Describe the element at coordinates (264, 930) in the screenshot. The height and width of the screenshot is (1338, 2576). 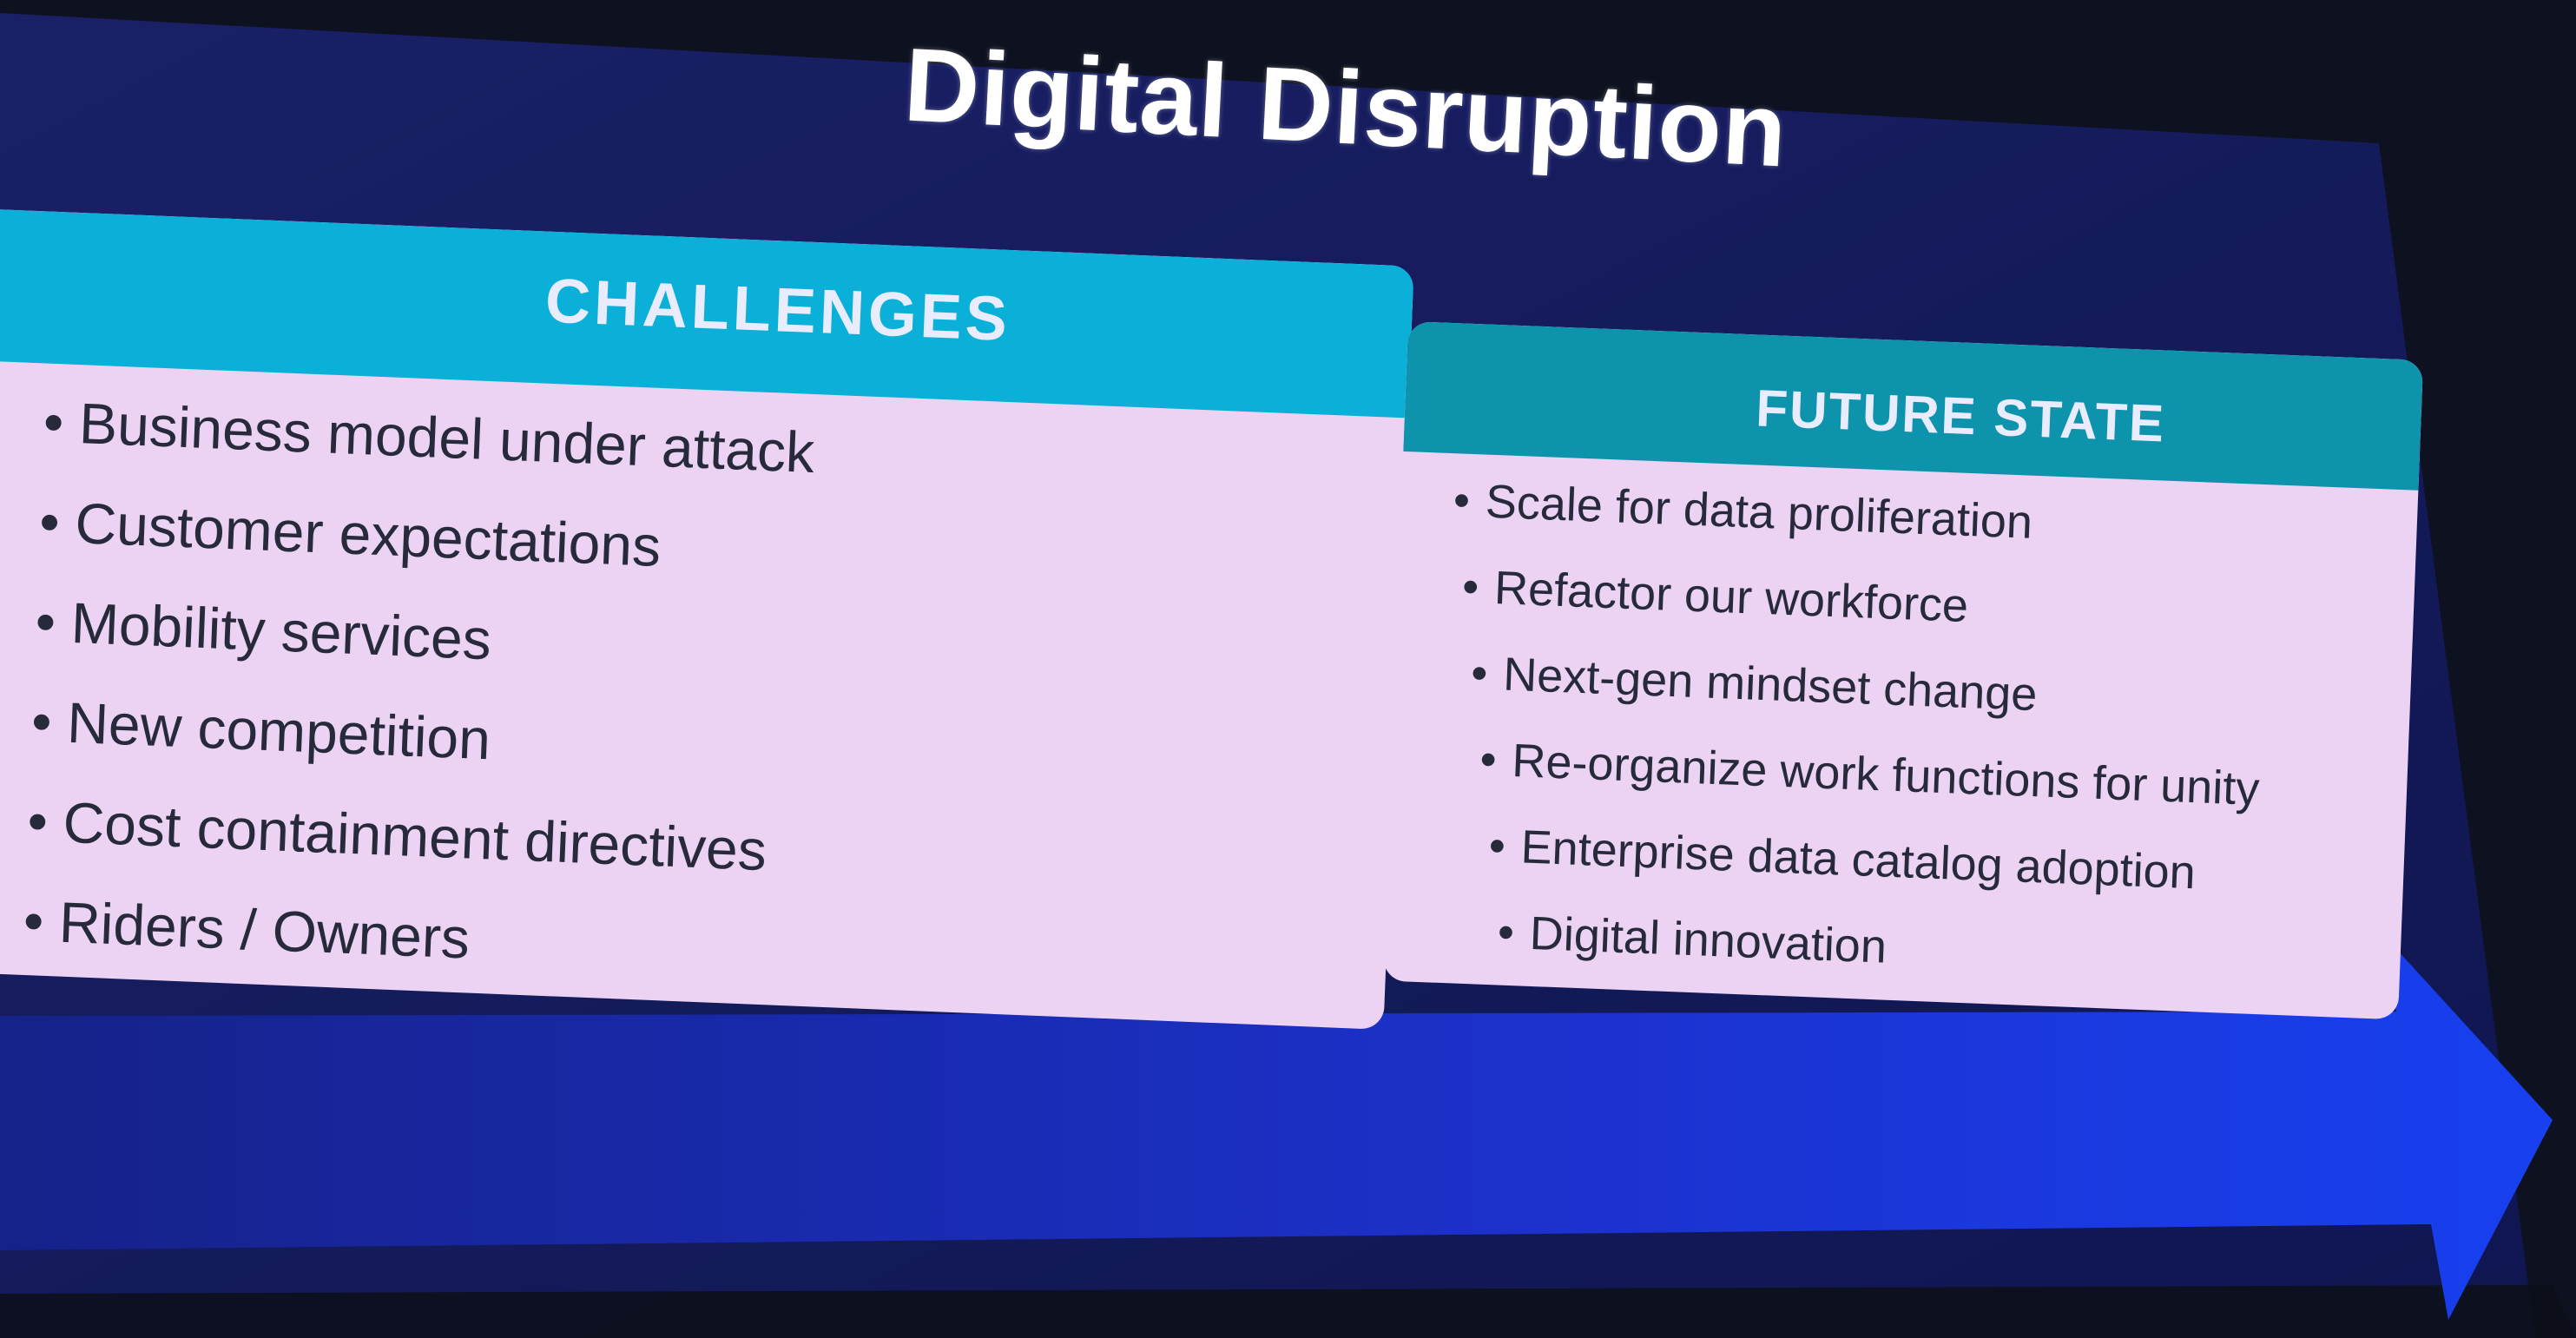
I see `list-item-label: Riders / Owners` at that location.